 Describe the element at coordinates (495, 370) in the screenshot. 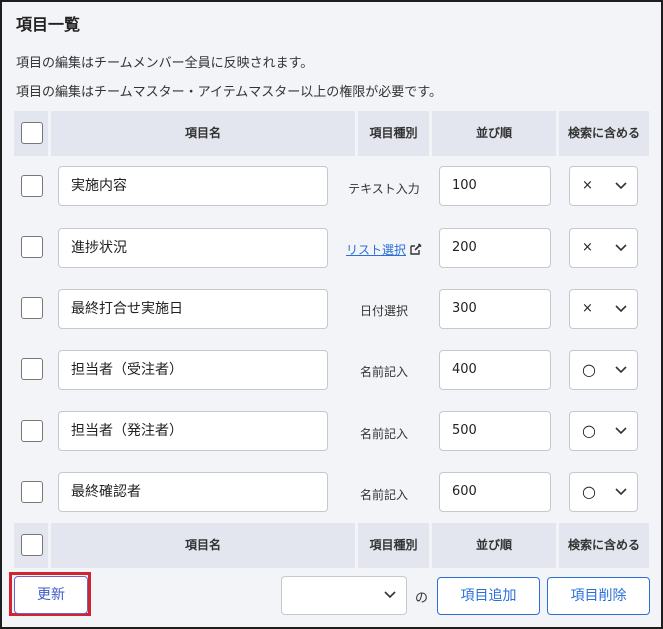

I see `order-input: 400` at that location.